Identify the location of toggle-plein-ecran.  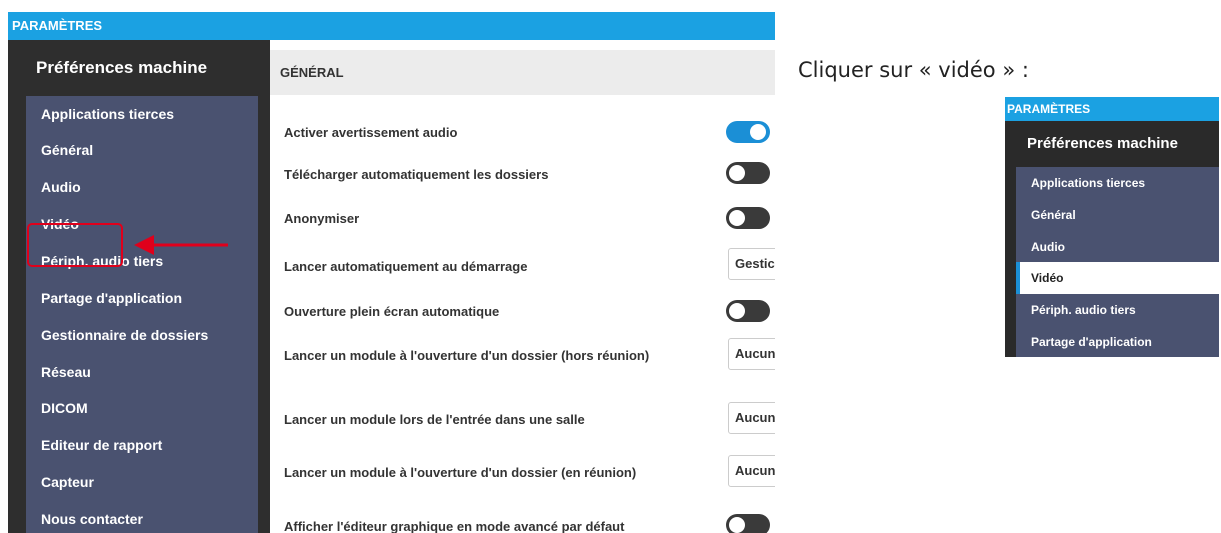
(748, 311).